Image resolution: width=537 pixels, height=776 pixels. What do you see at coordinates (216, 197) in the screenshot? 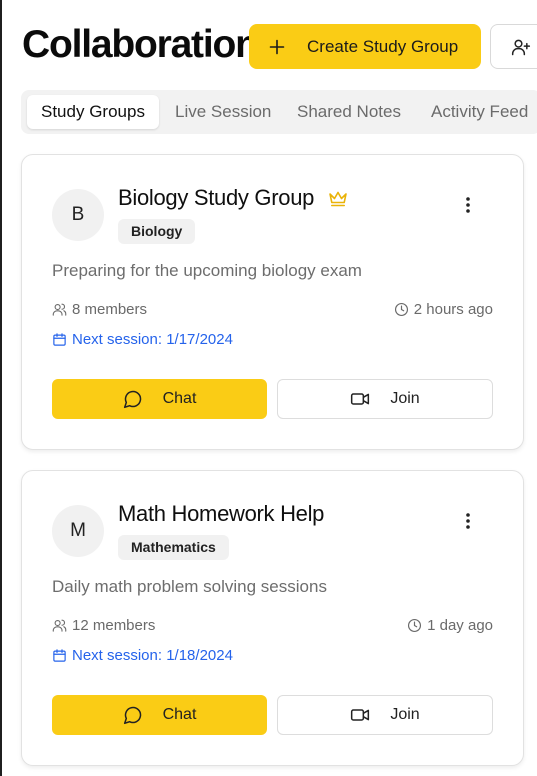
I see `group-name: Biology Study Group` at bounding box center [216, 197].